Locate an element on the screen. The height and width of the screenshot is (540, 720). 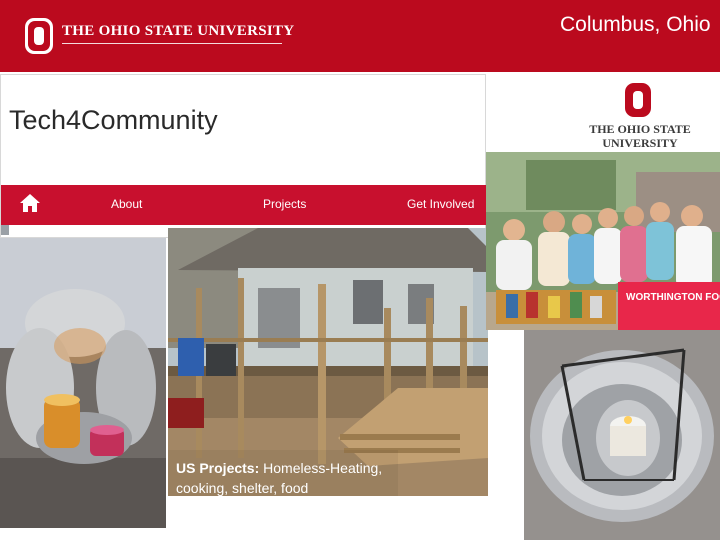
osu-block-o-logo is located at coordinates (39, 38).